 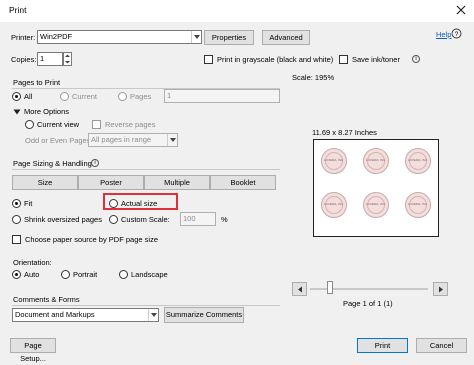 I want to click on print-button: Print, so click(x=382, y=345).